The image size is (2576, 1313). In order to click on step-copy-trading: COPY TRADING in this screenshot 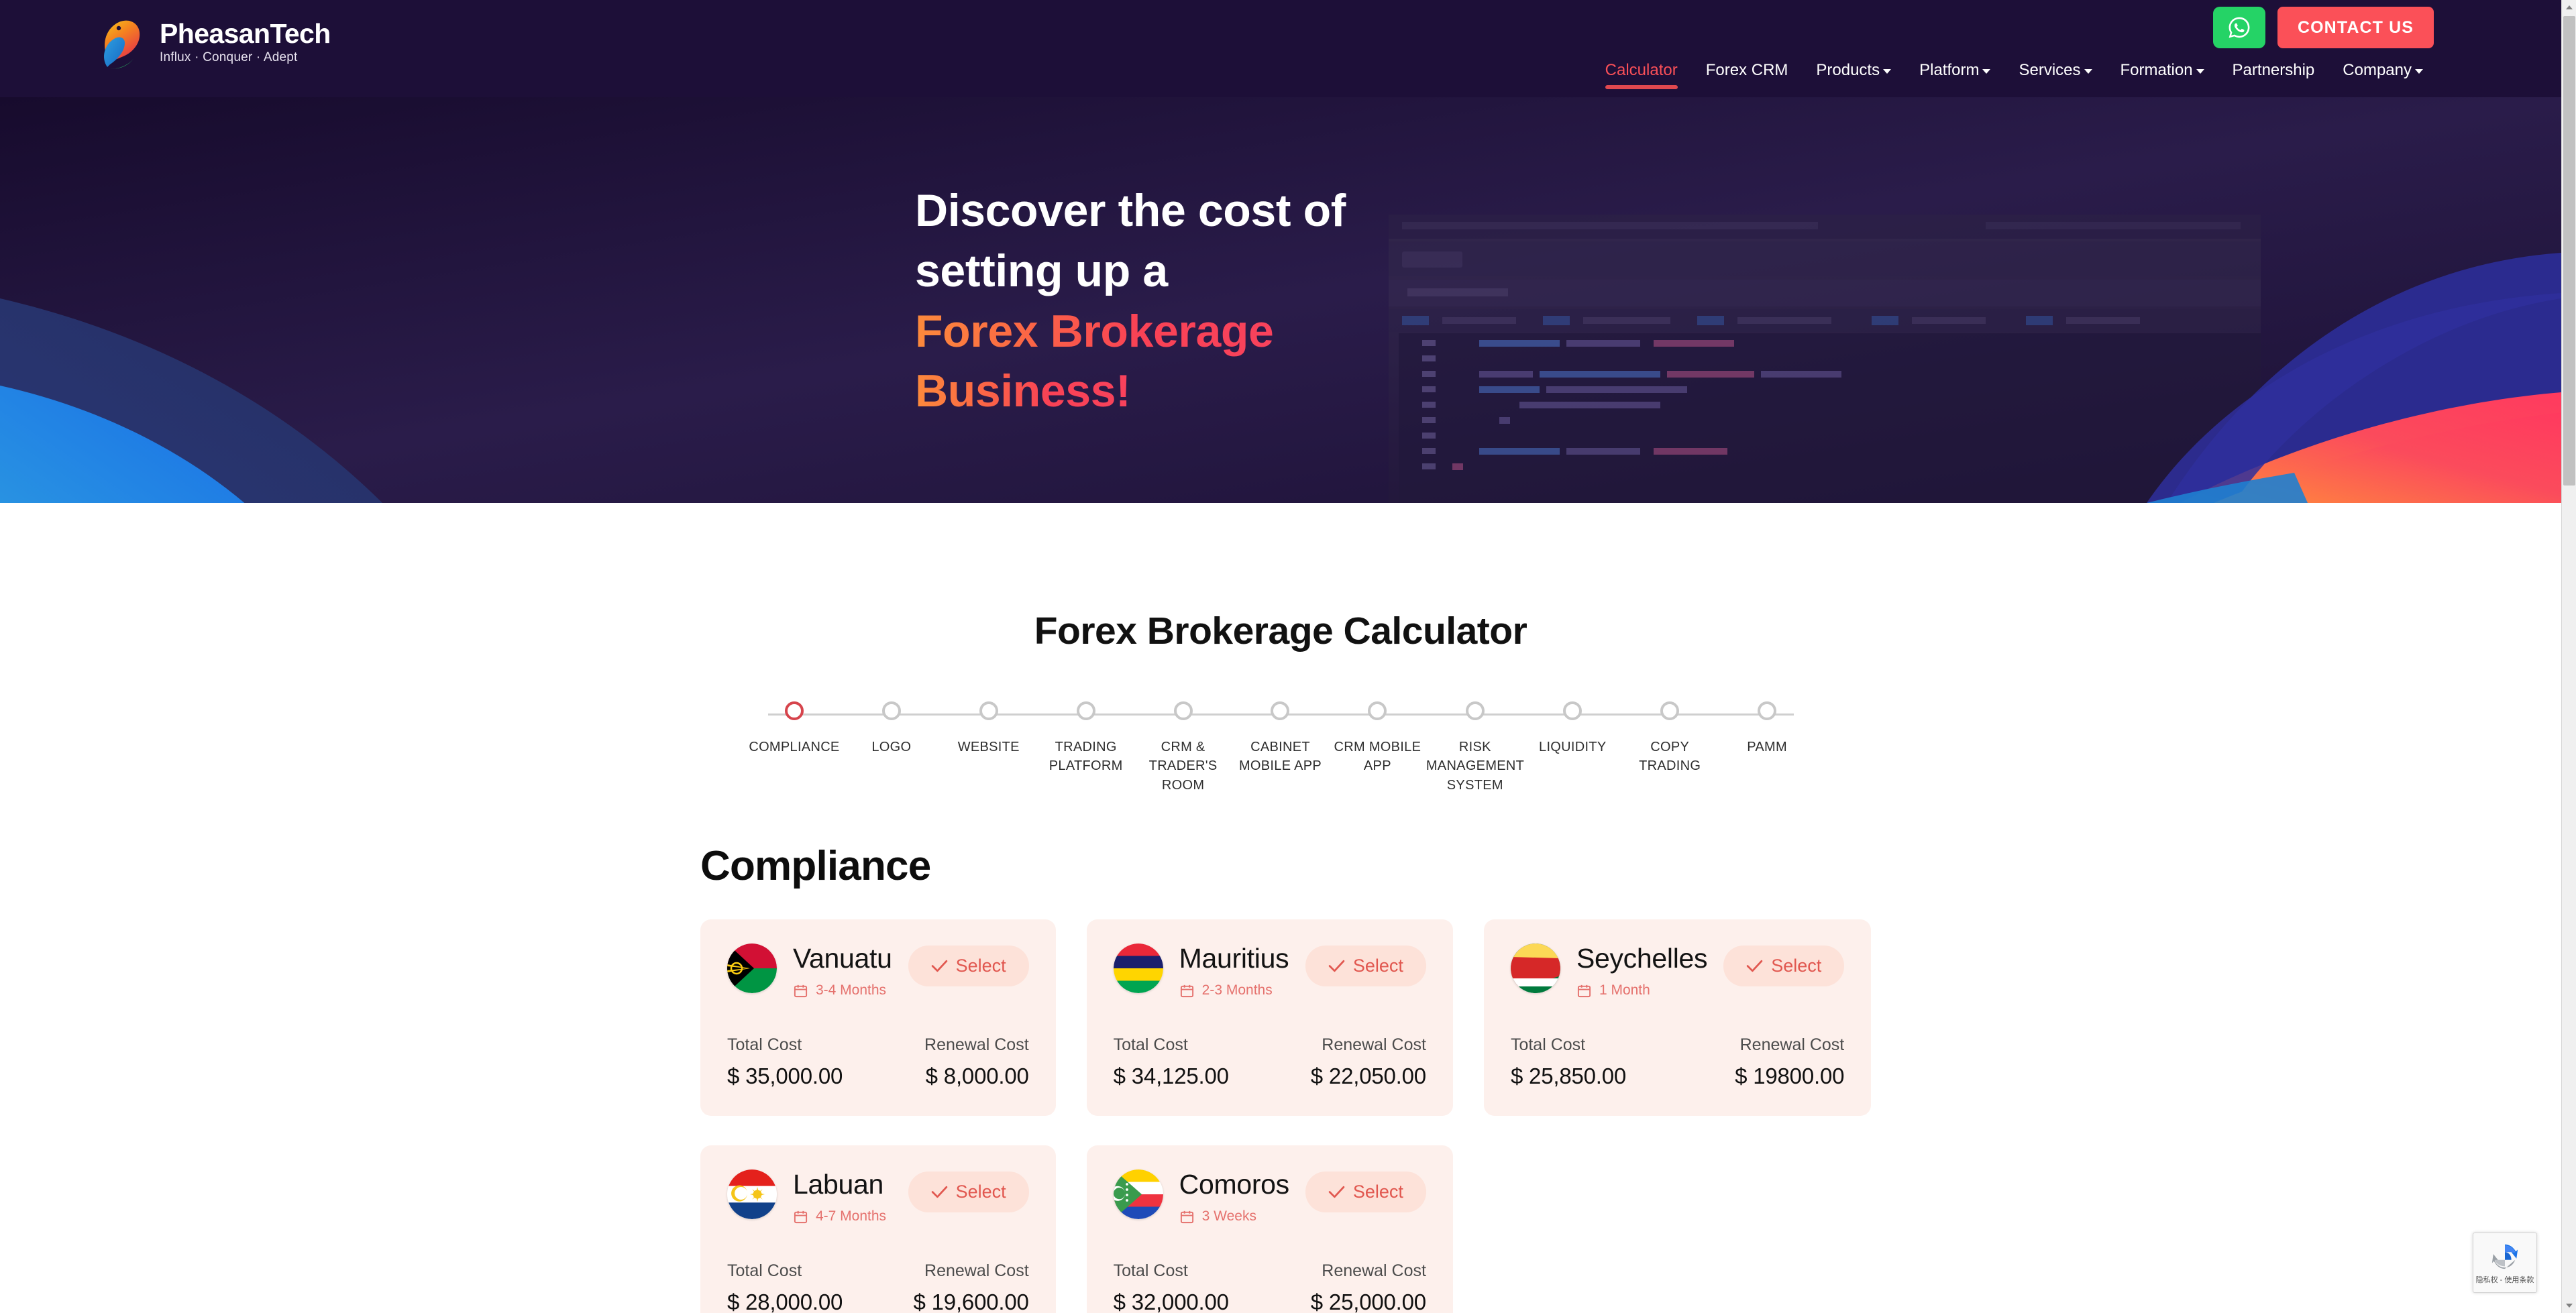, I will do `click(1670, 748)`.